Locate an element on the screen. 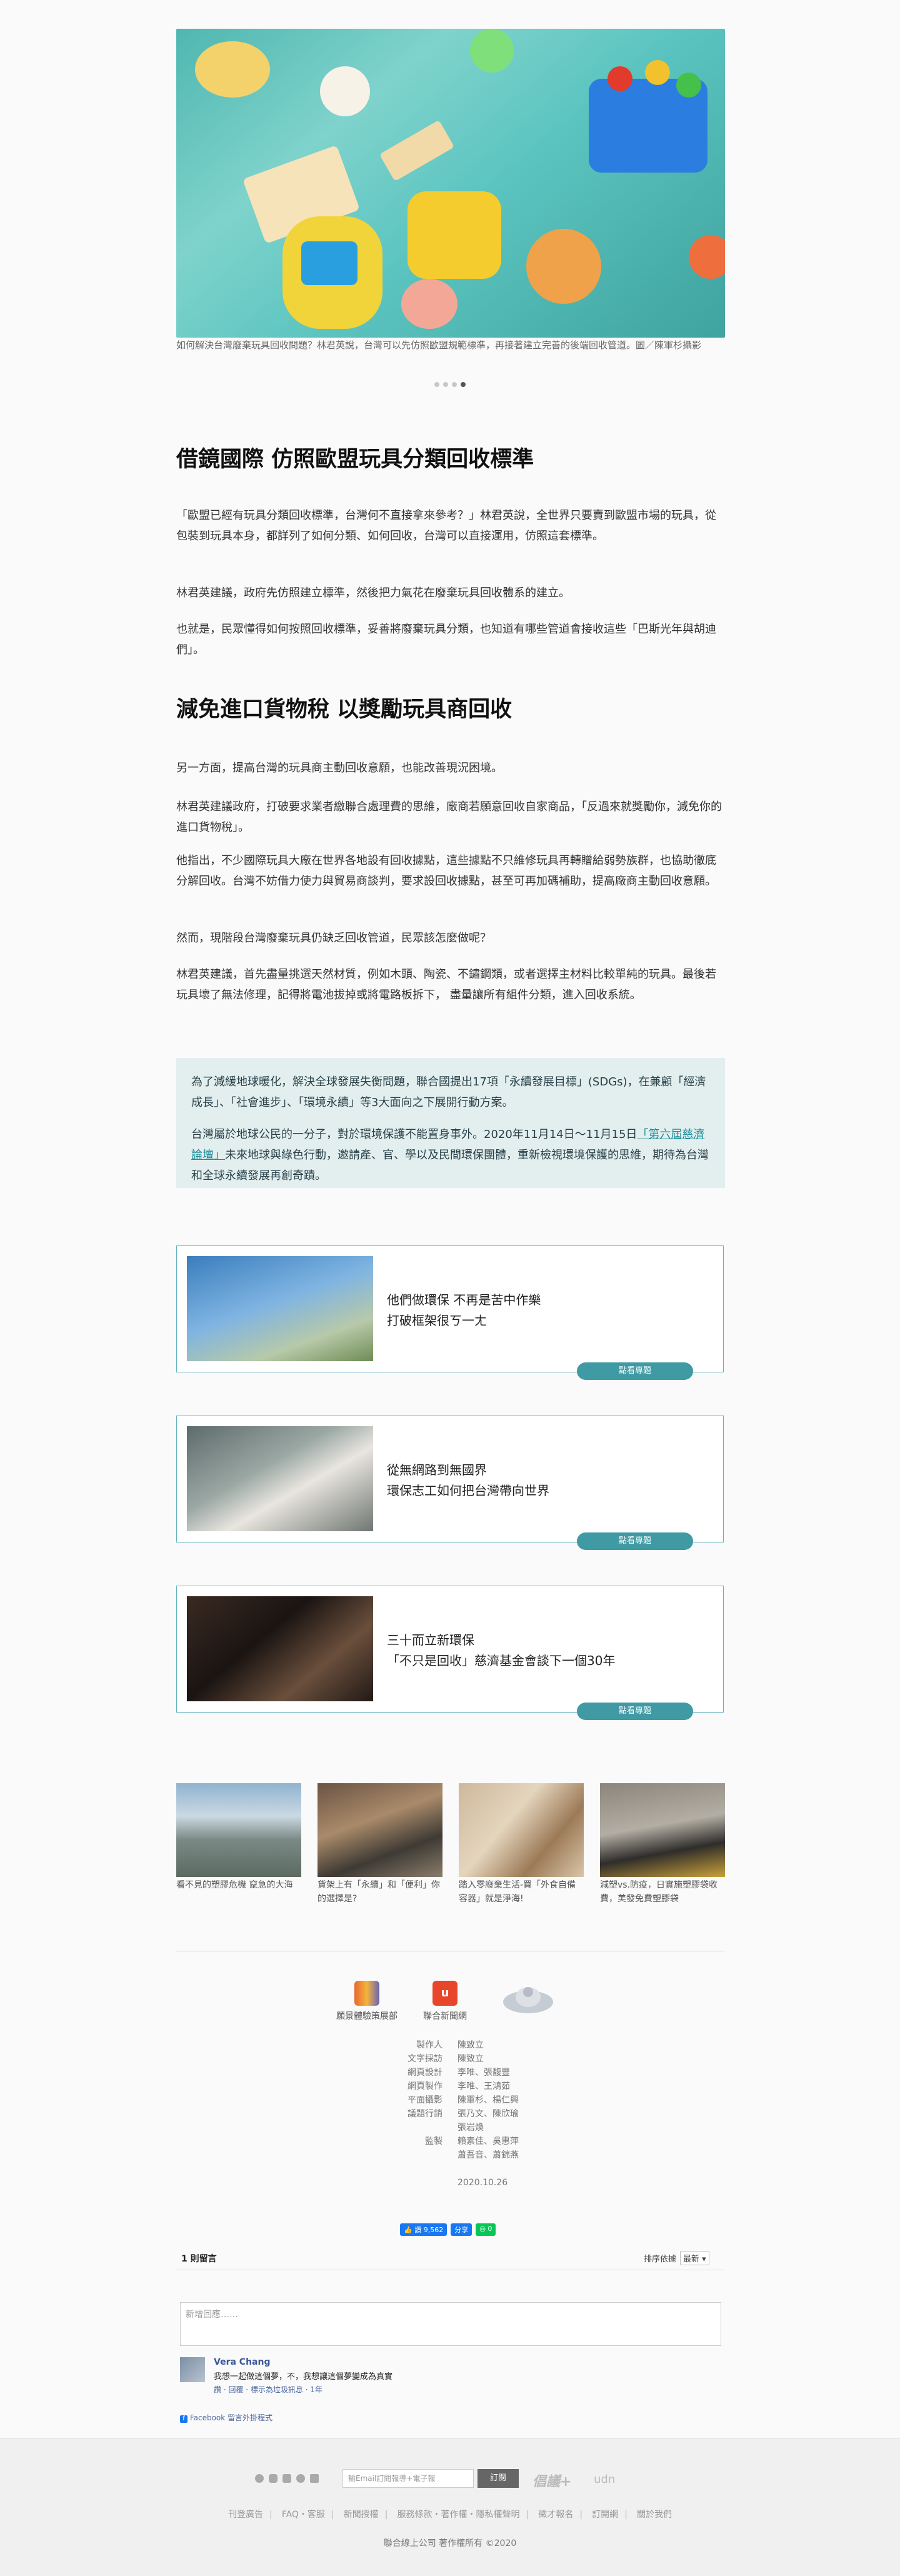  avatar is located at coordinates (192, 2369).